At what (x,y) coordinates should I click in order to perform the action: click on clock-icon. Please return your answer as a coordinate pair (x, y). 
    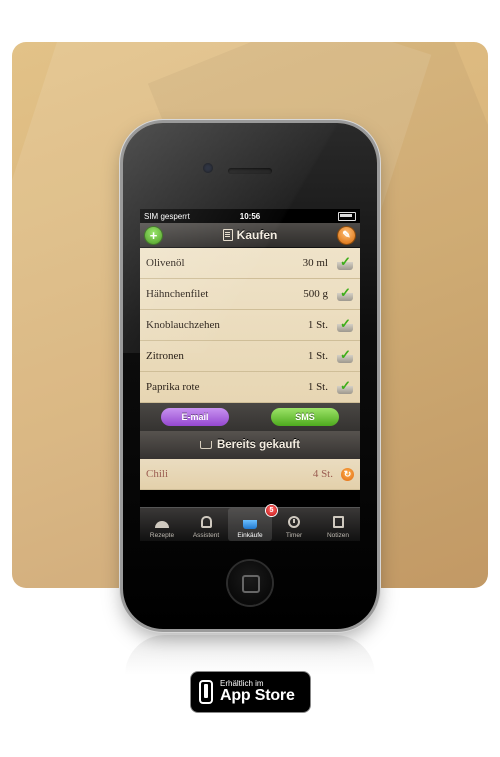
    Looking at the image, I should click on (294, 522).